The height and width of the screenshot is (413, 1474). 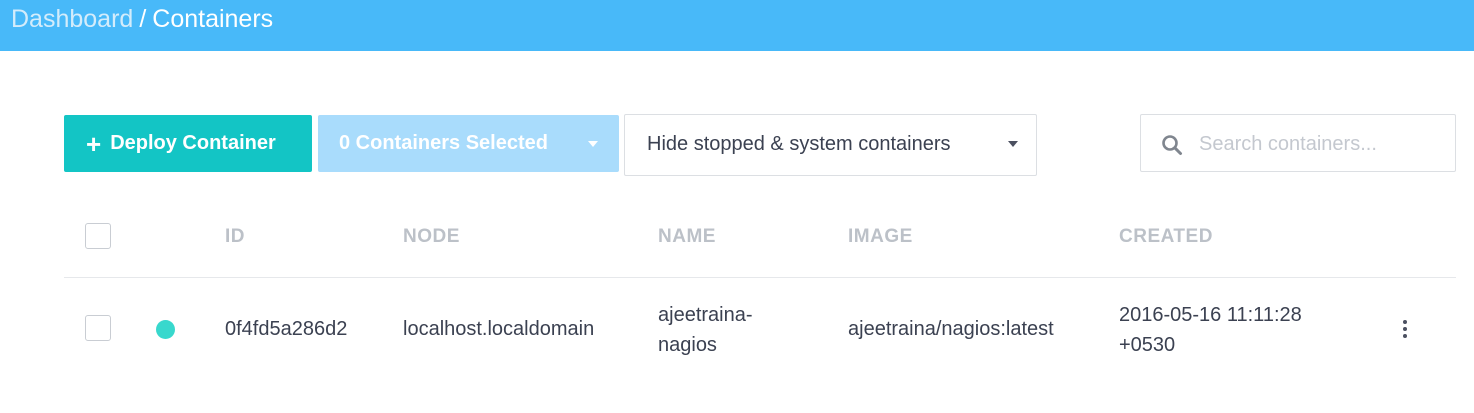 What do you see at coordinates (687, 345) in the screenshot?
I see `container-name-line-2: nagios` at bounding box center [687, 345].